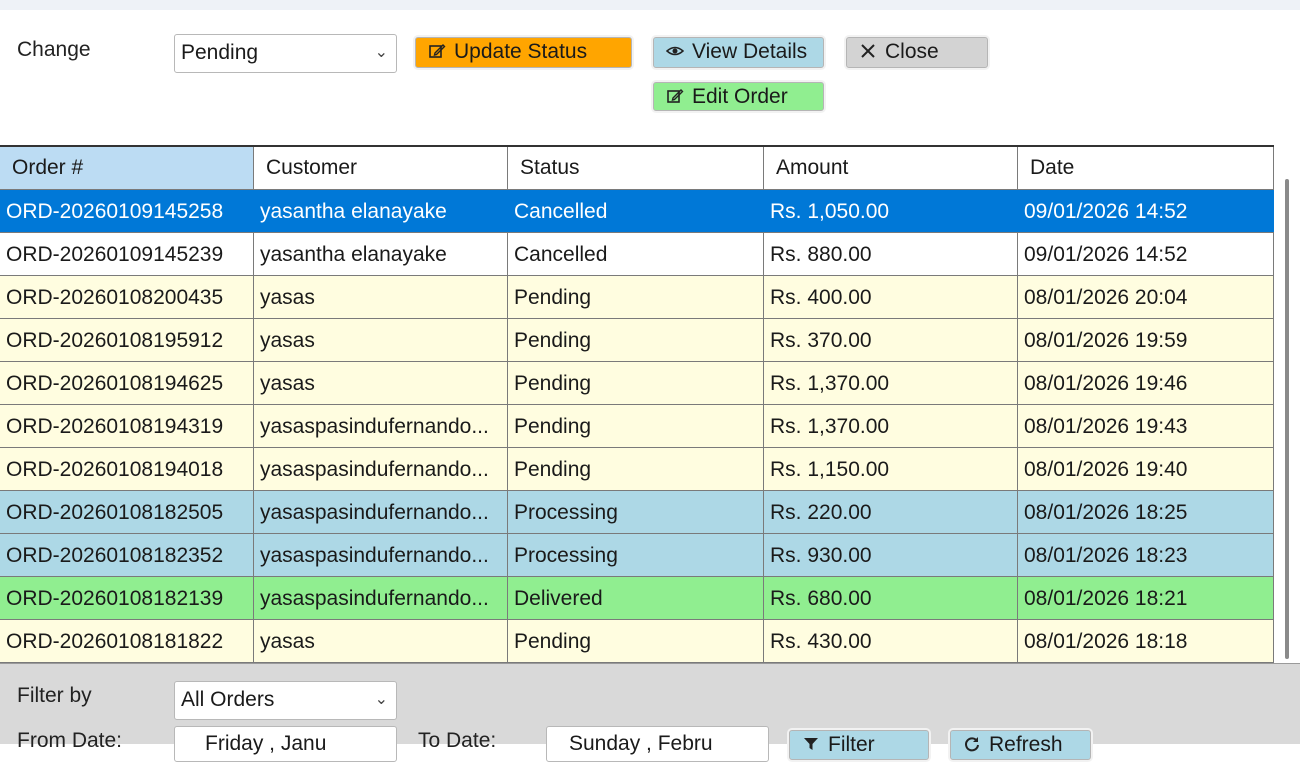 The width and height of the screenshot is (1300, 762). What do you see at coordinates (917, 52) in the screenshot?
I see `close-button: Close` at bounding box center [917, 52].